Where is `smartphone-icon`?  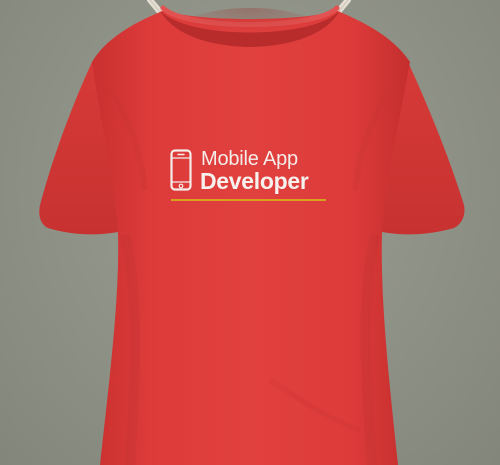 smartphone-icon is located at coordinates (181, 170).